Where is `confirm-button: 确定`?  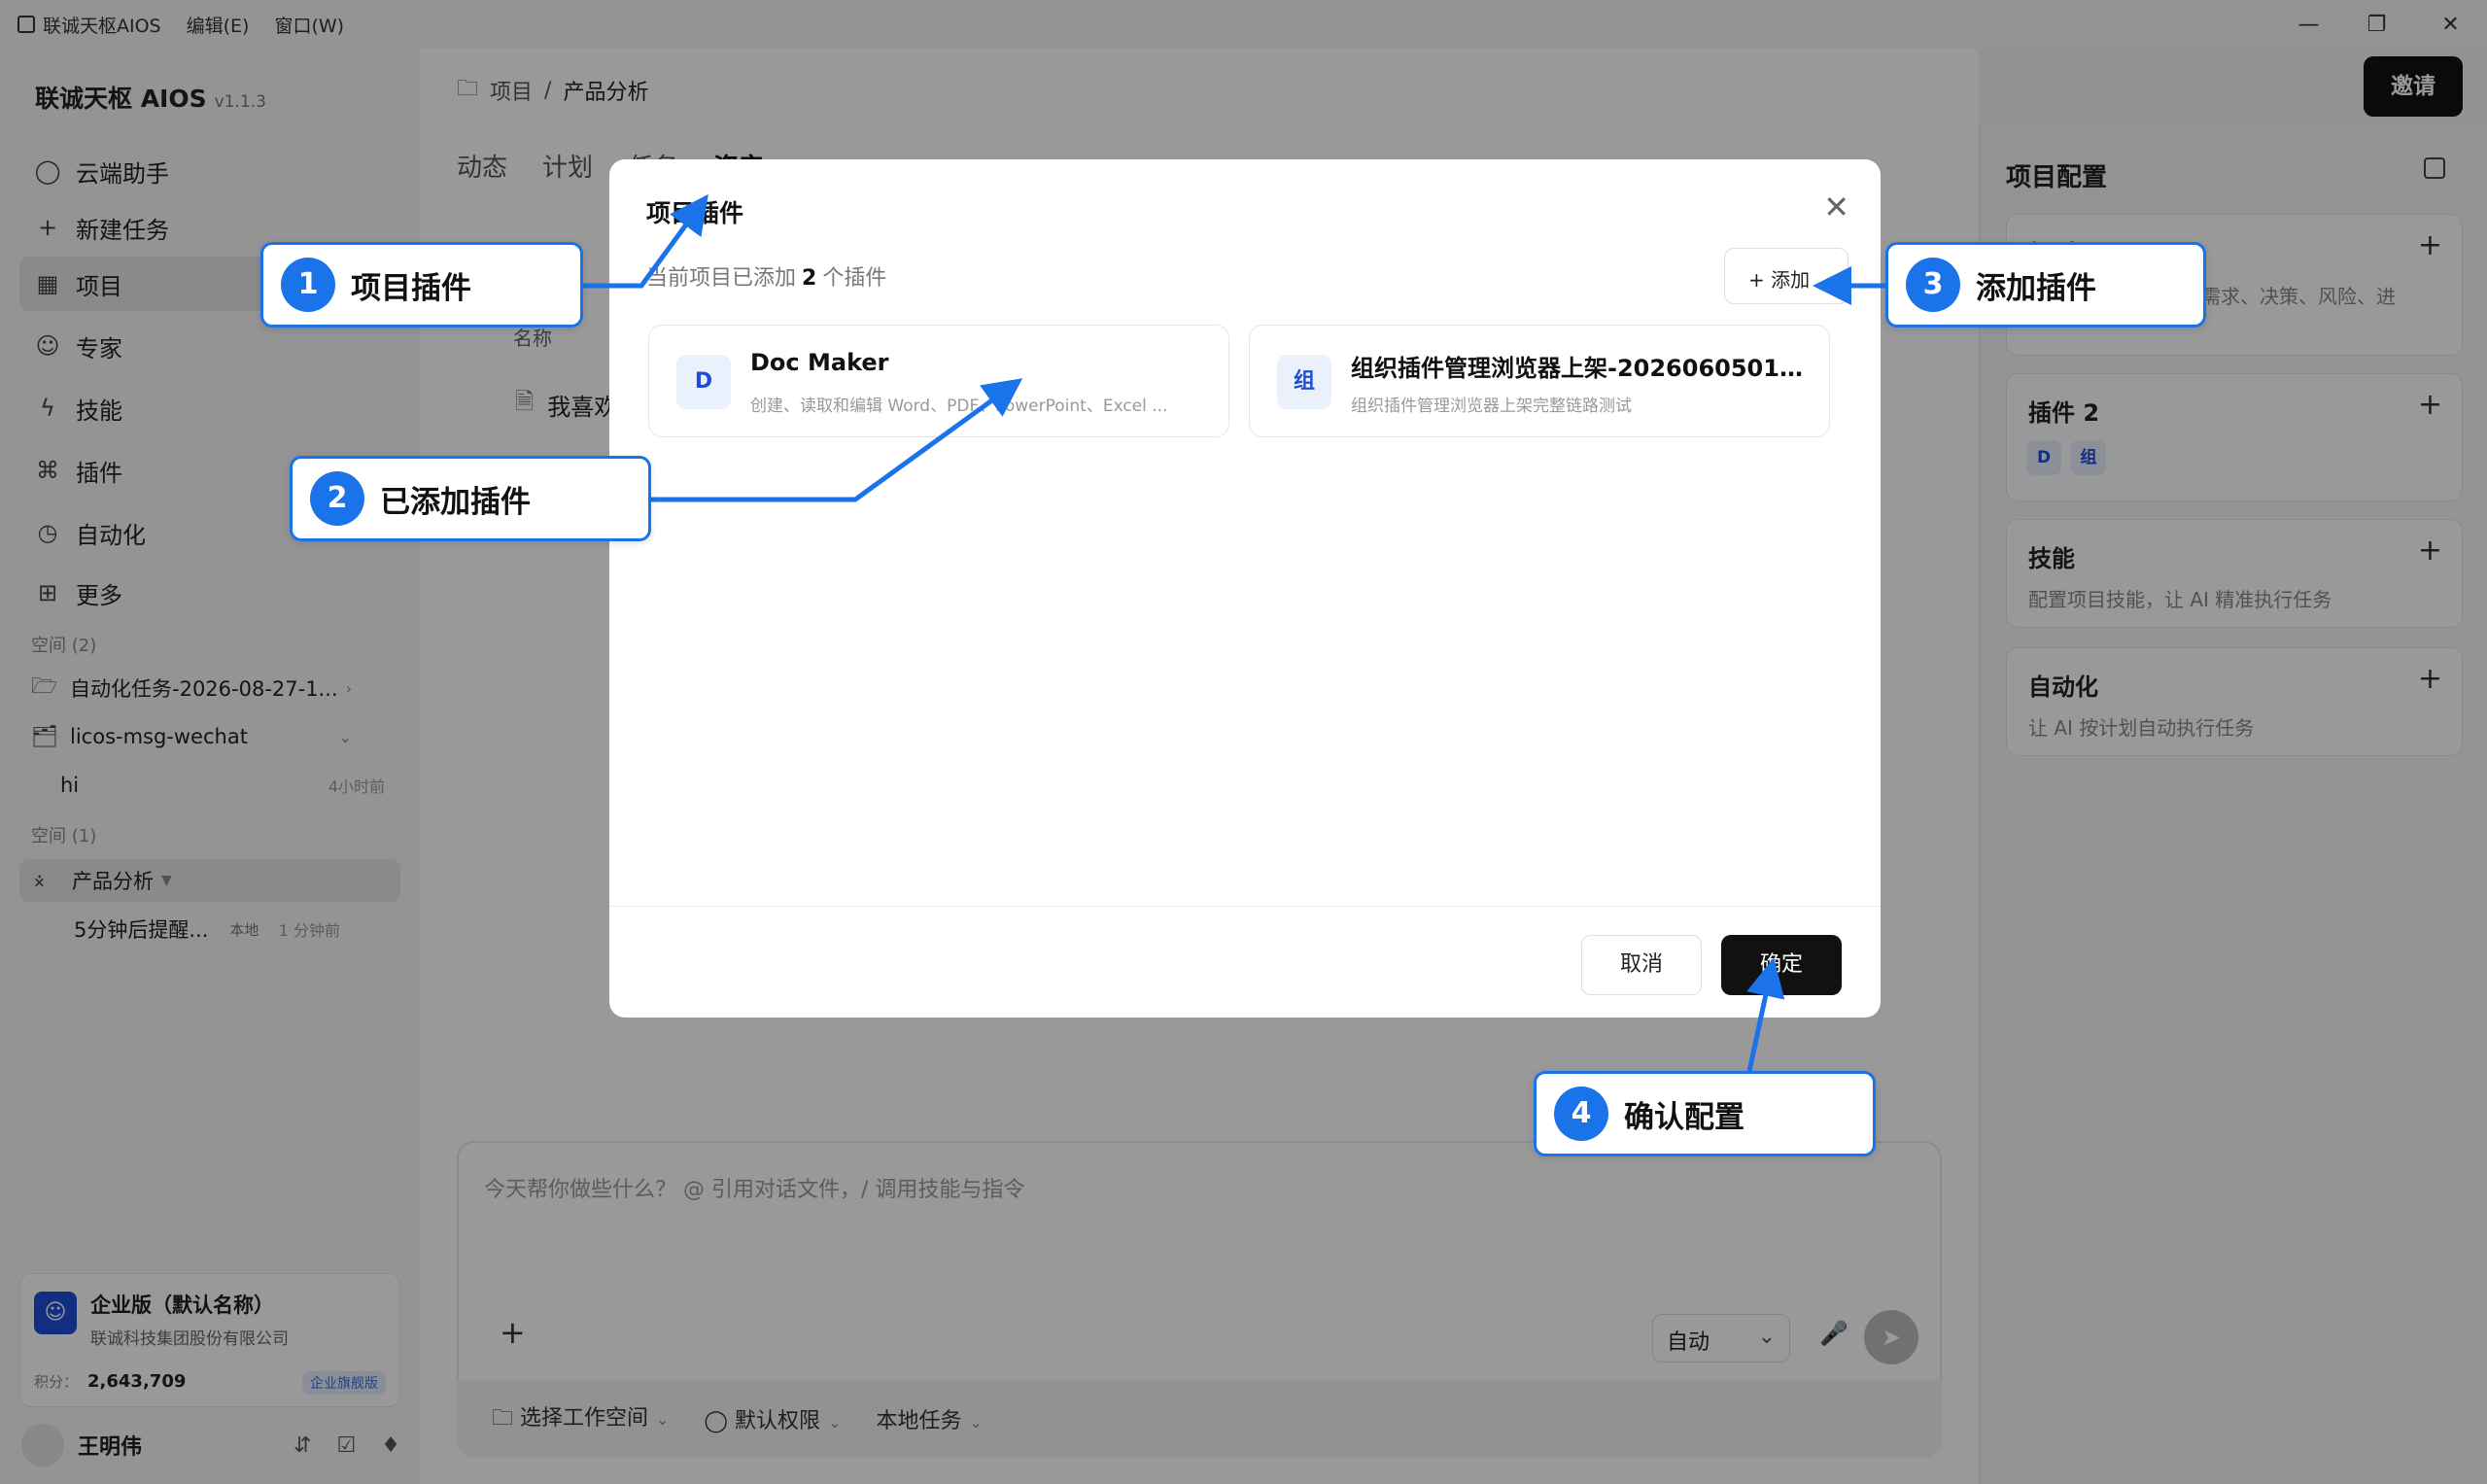 confirm-button: 确定 is located at coordinates (1781, 965).